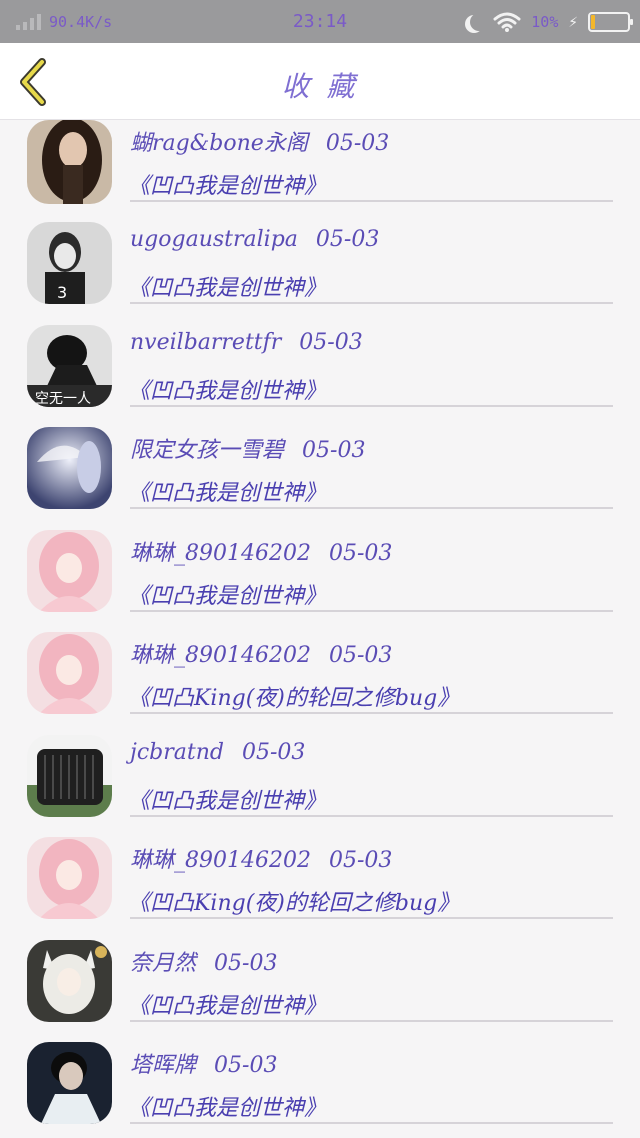  Describe the element at coordinates (207, 450) in the screenshot. I see `username: 限定女孩一雪碧` at that location.